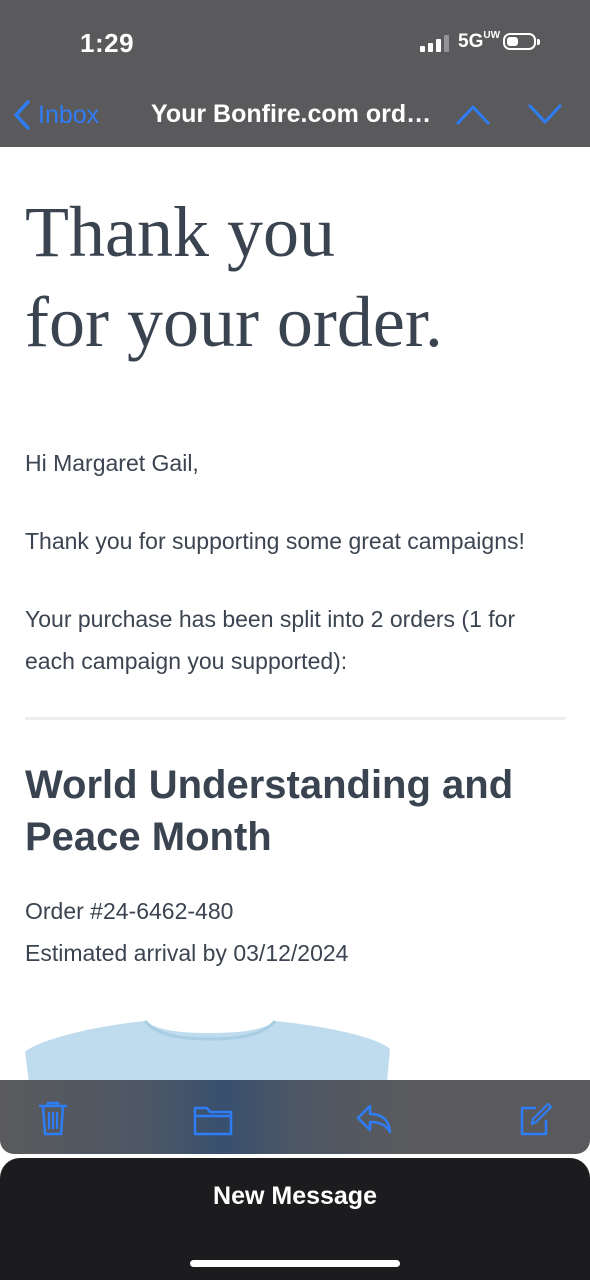  I want to click on back-label: Inbox, so click(69, 114).